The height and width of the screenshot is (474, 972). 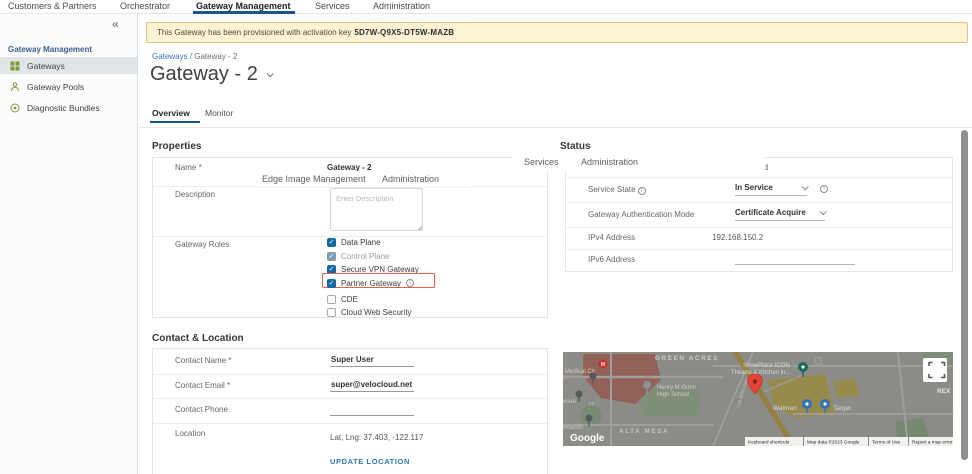 I want to click on ghost-label: Edge Image Management, so click(x=314, y=179).